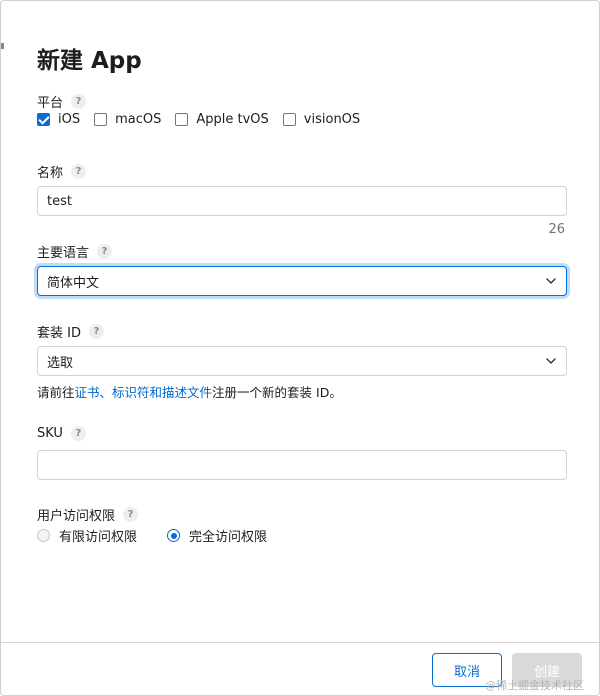  I want to click on platform-option-macos: macOS, so click(127, 119).